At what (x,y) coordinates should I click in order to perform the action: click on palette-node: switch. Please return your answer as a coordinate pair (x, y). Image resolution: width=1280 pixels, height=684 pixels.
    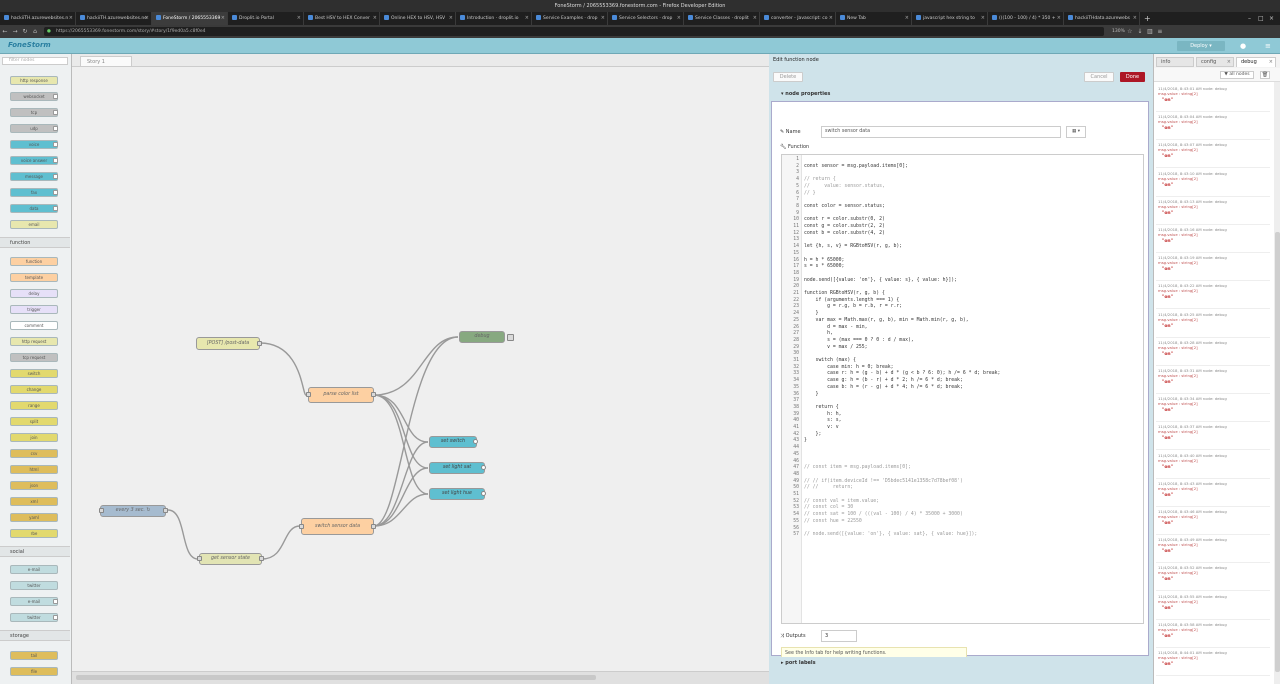
    Looking at the image, I should click on (34, 373).